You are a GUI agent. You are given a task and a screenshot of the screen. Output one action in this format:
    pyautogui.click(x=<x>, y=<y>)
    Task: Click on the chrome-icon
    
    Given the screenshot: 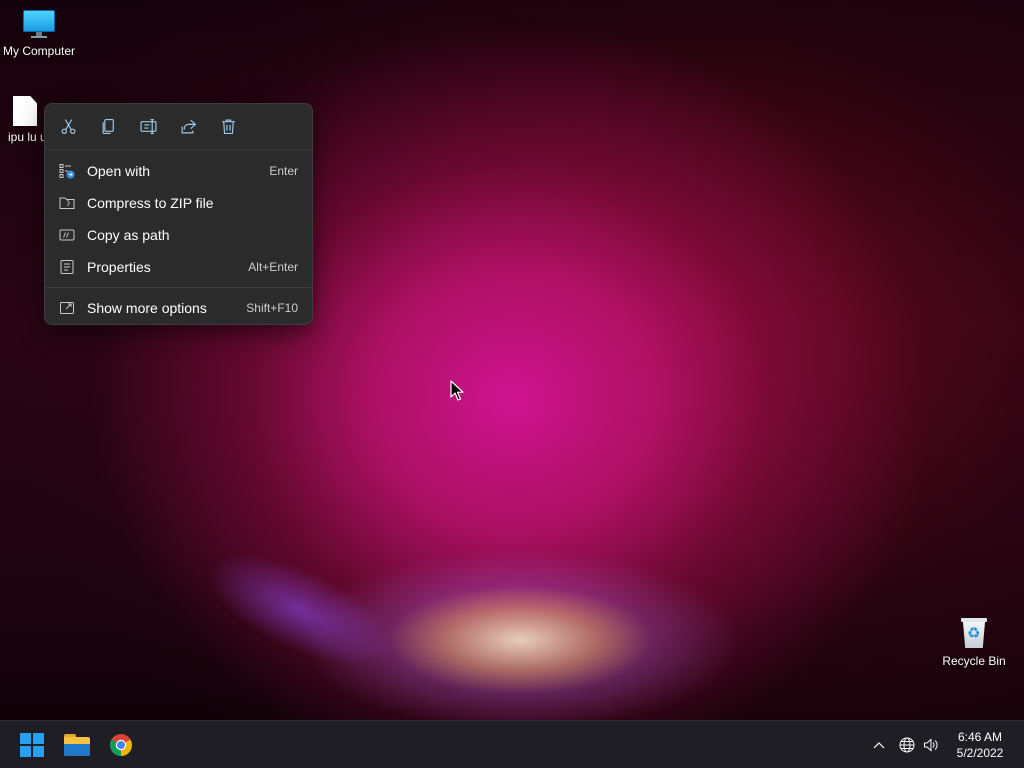 What is the action you would take?
    pyautogui.click(x=120, y=745)
    